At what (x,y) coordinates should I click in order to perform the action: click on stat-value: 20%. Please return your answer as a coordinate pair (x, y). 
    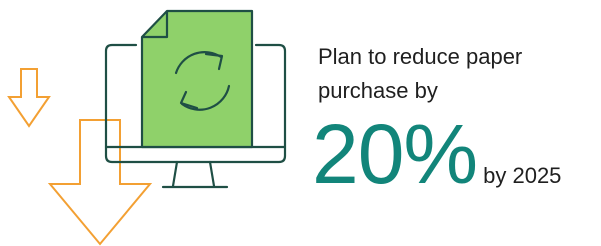
    Looking at the image, I should click on (395, 154).